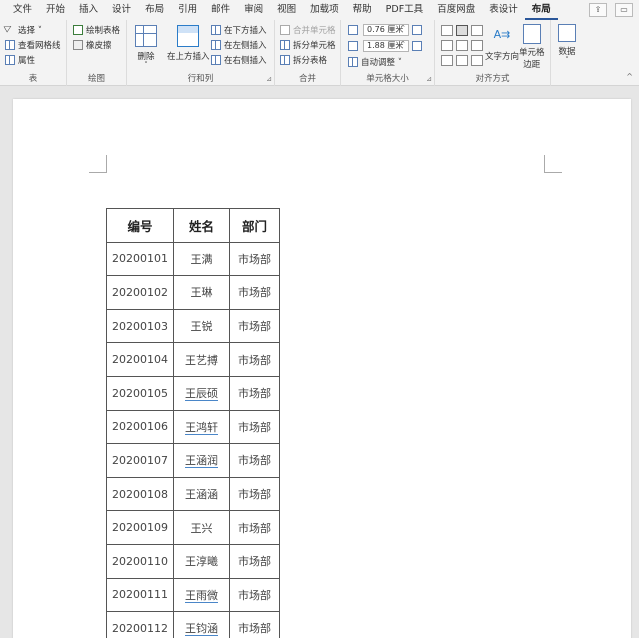 The image size is (639, 638). Describe the element at coordinates (429, 79) in the screenshot. I see `cell-size-launcher-icon: ⊿` at that location.